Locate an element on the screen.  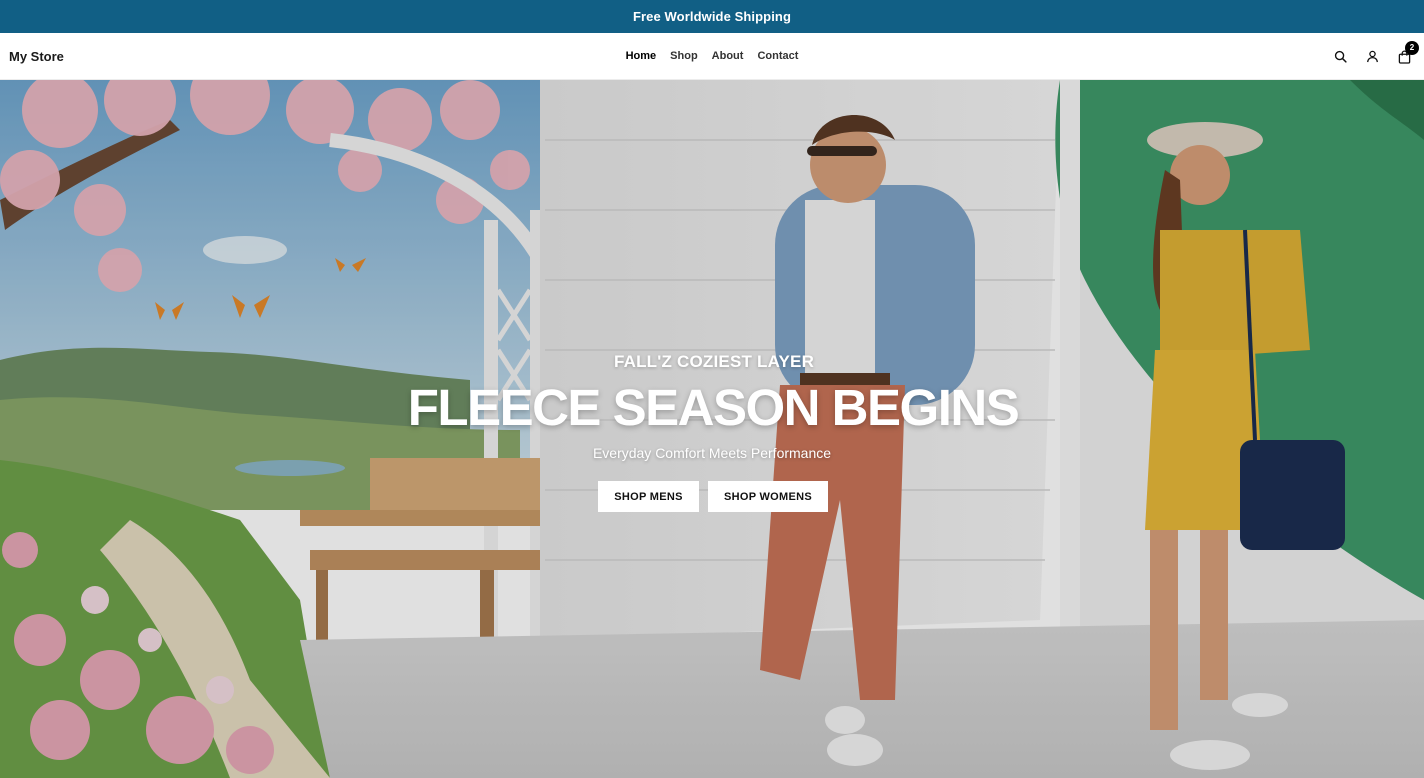
announcement-bar: Free Worldwide Shipping is located at coordinates (712, 16).